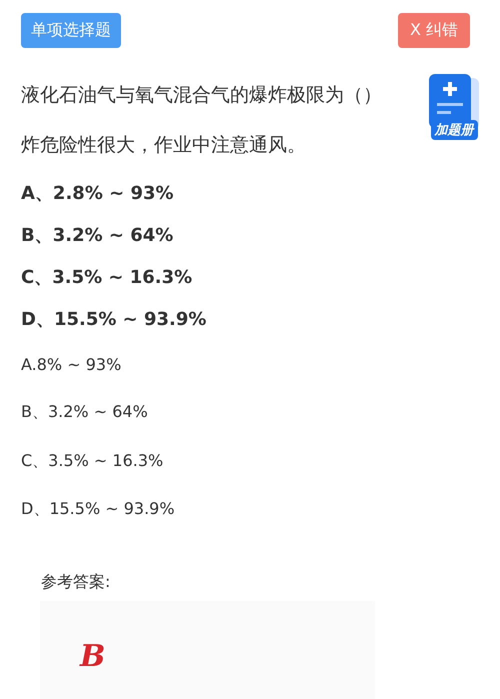 This screenshot has width=500, height=699. I want to click on answer-option: A、2.8% ~ 93%, so click(97, 193).